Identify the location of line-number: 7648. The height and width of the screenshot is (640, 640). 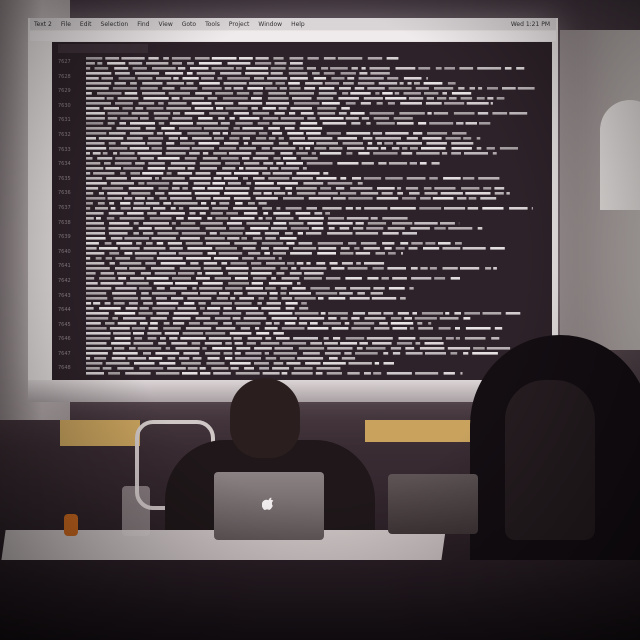
(64, 368).